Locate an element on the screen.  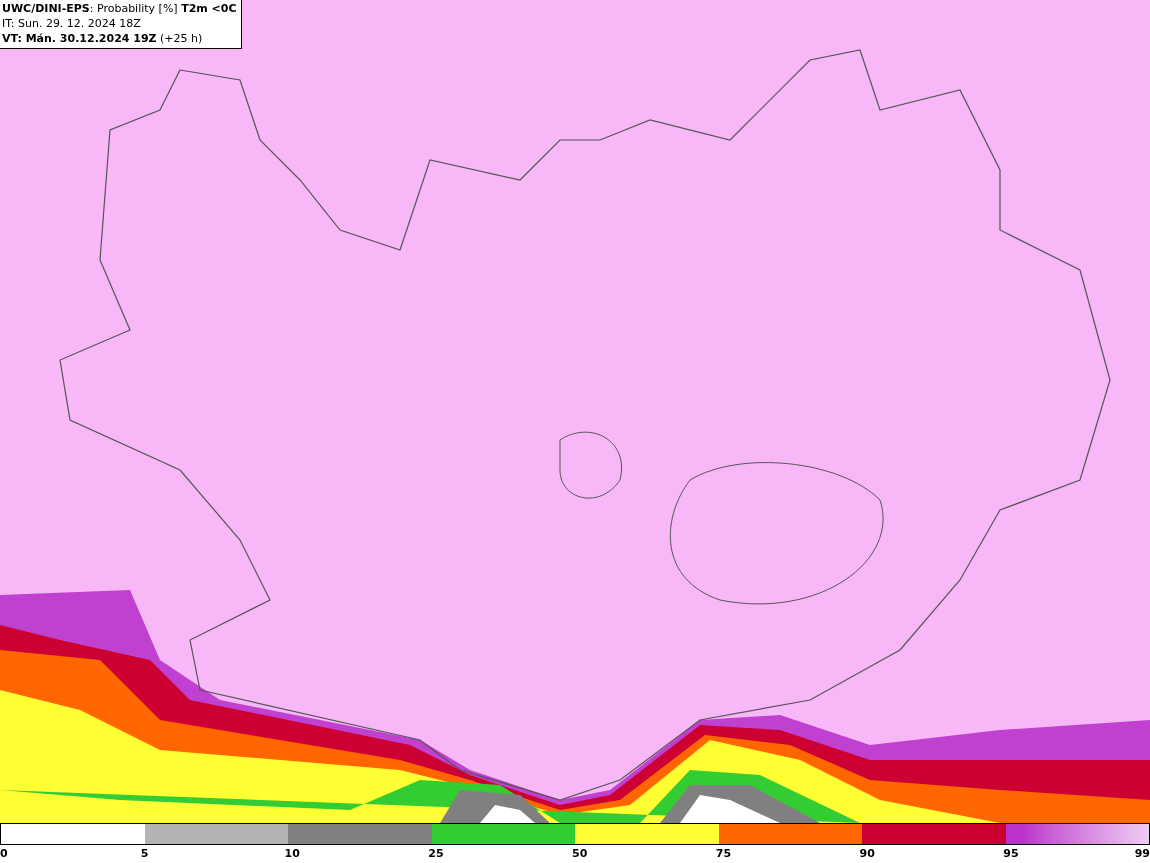
title-line: VT: Mán. 30.12.2024 19Z (+25 h) is located at coordinates (103, 39).